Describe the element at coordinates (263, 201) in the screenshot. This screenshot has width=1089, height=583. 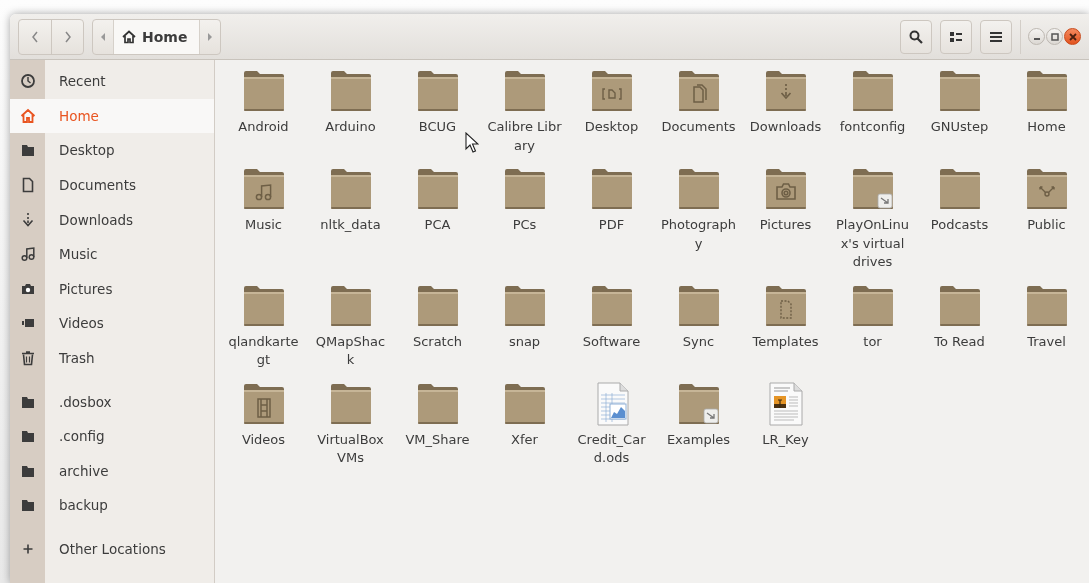
I see `file-item: Music` at that location.